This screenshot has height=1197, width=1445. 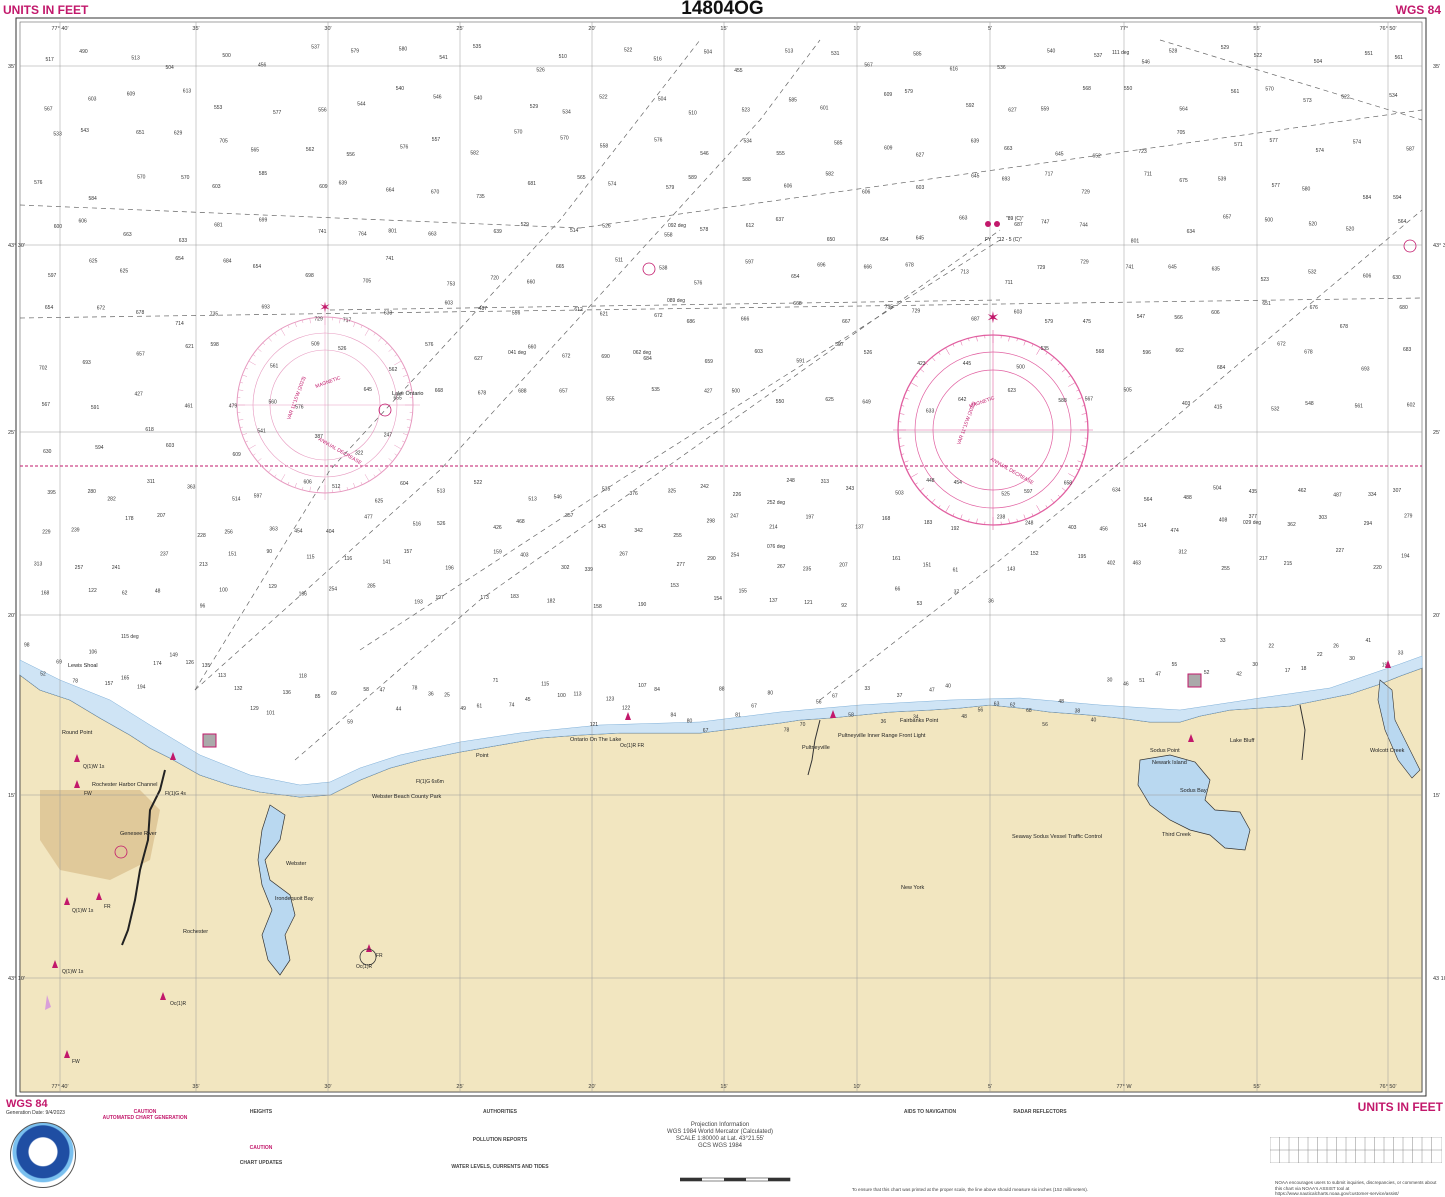 I want to click on depth-sounding: 313, so click(x=38, y=565).